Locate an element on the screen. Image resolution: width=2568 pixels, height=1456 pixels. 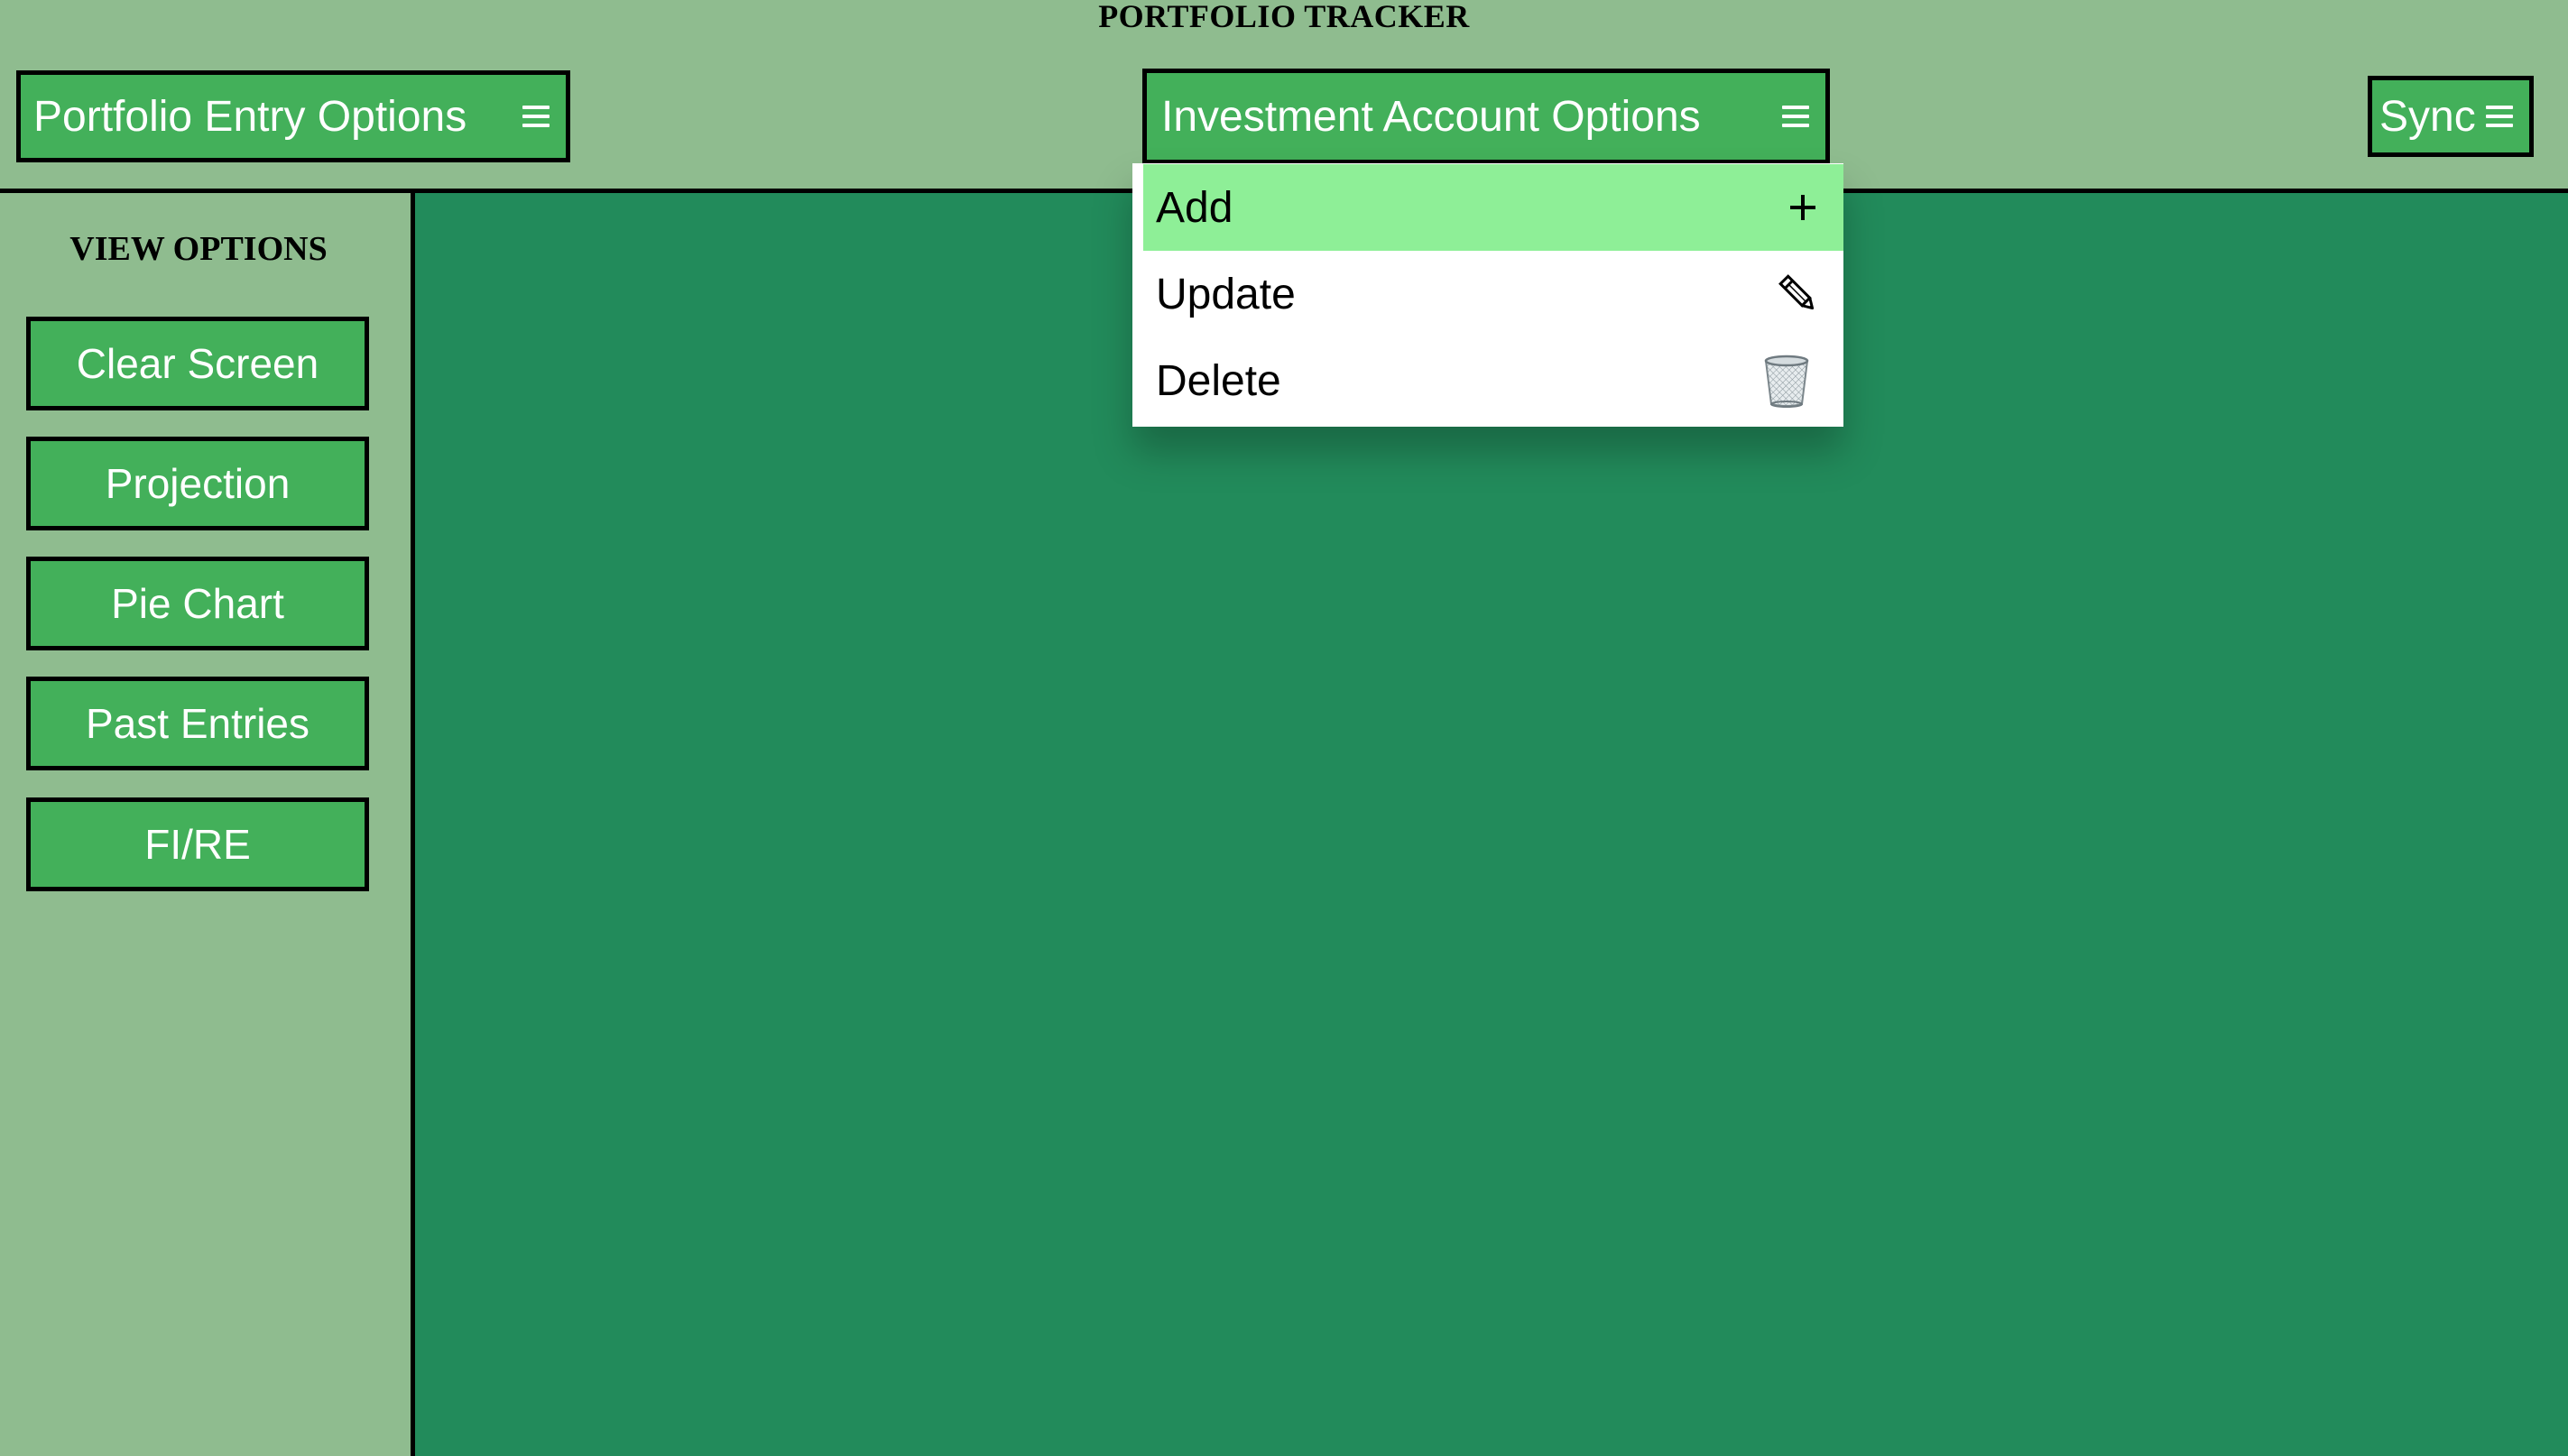
portfolio-entry-options-button: Portfolio Entry Options is located at coordinates (293, 116).